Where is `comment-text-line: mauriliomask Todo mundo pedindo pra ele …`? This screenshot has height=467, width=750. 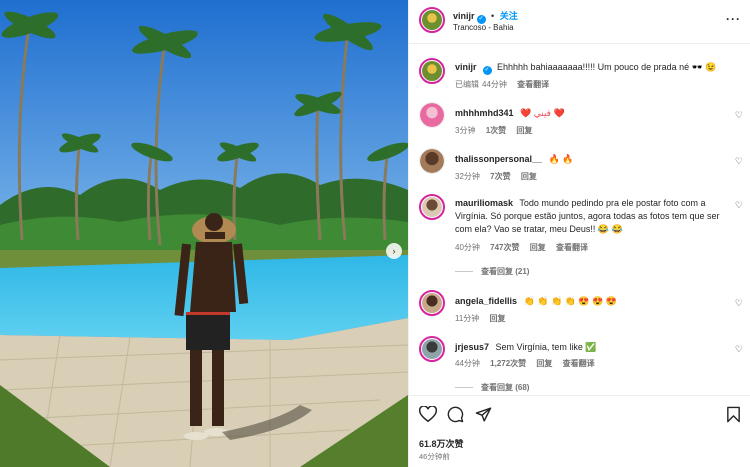 comment-text-line: mauriliomask Todo mundo pedindo pra ele … is located at coordinates (590, 216).